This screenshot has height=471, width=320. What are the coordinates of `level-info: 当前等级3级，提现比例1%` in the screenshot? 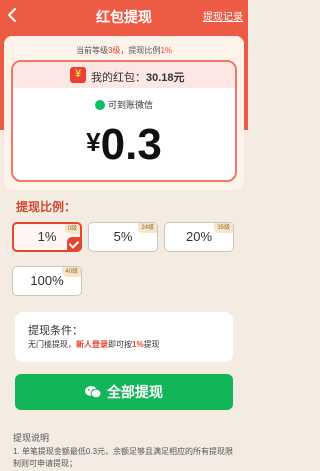 It's located at (123, 50).